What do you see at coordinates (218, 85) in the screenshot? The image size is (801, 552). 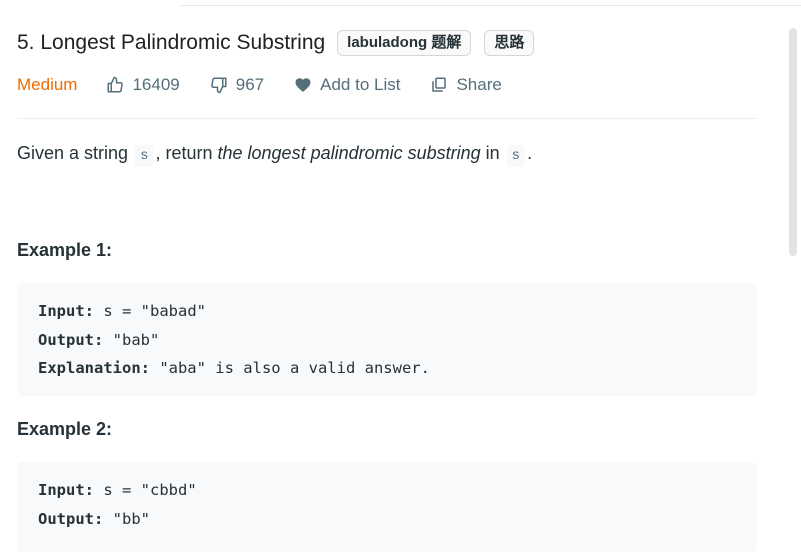 I see `thumbs-down-icon` at bounding box center [218, 85].